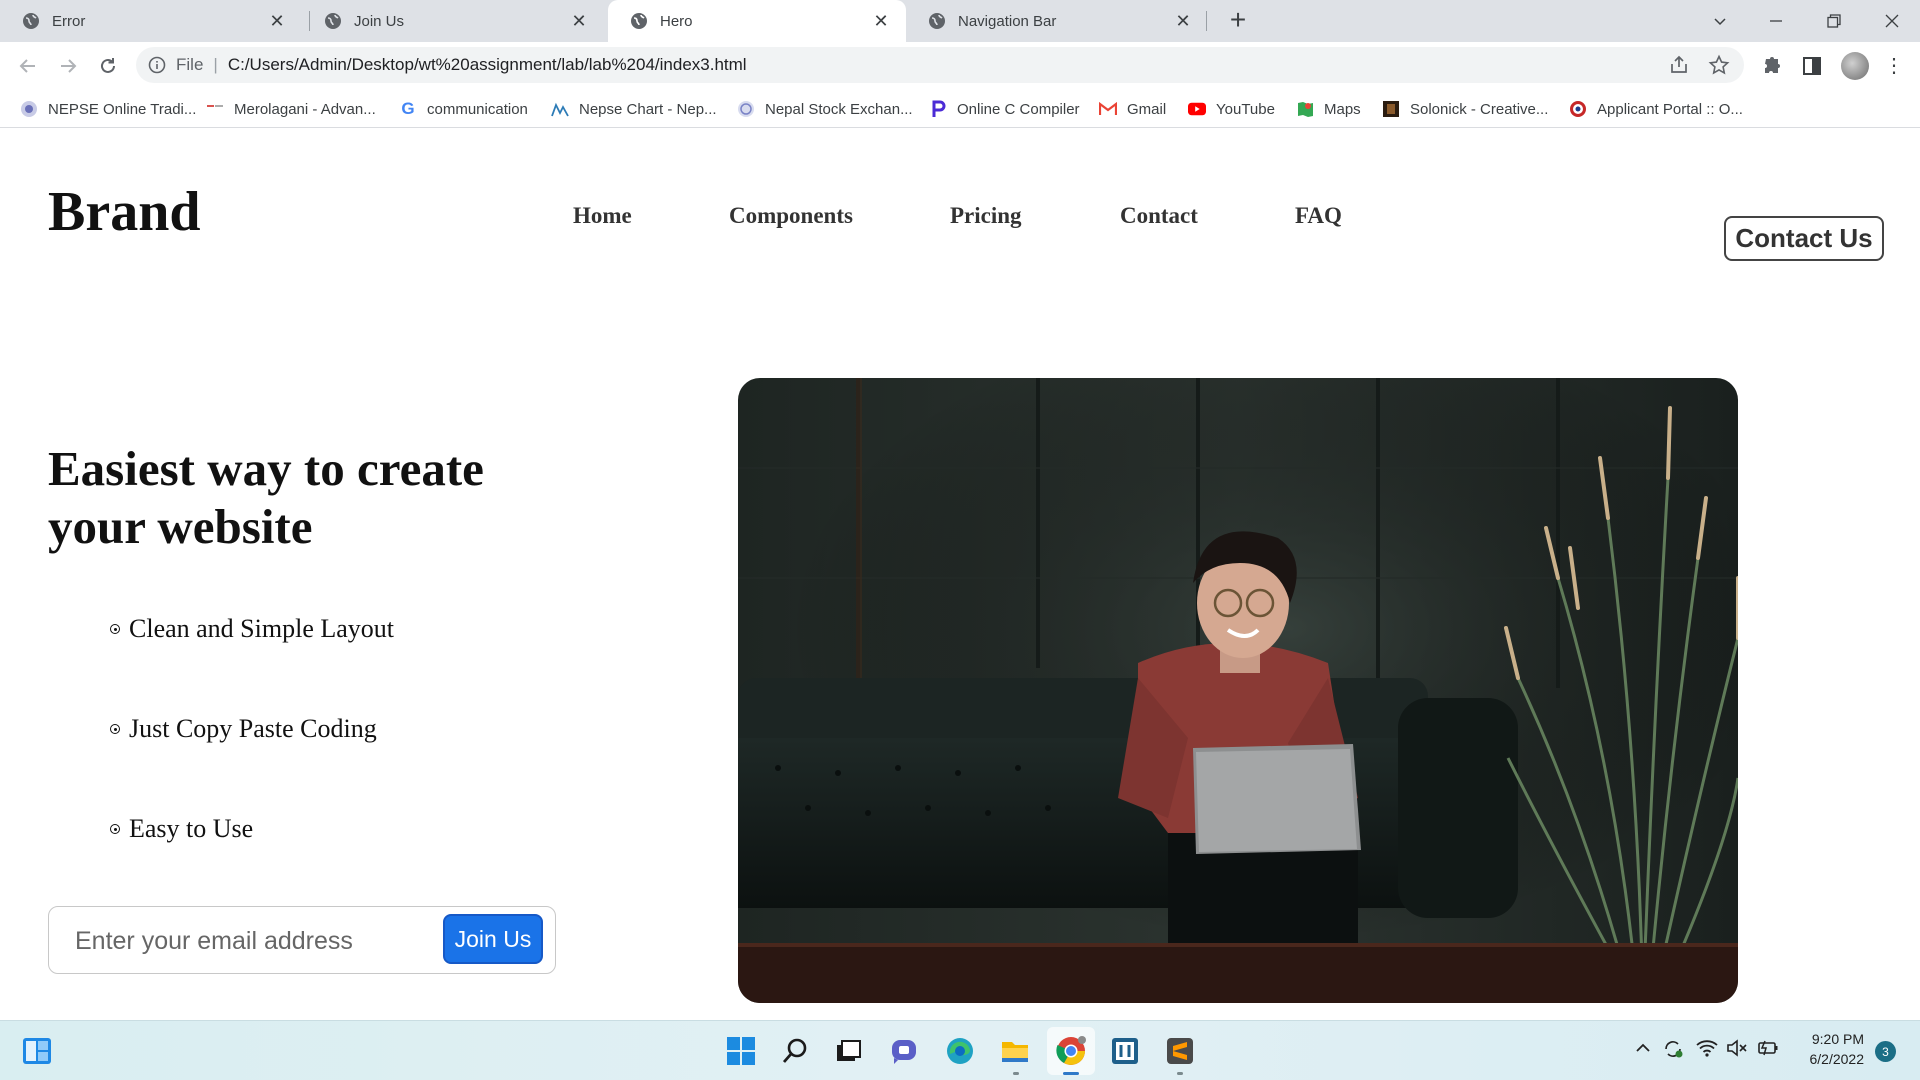  I want to click on sync-icon, so click(1673, 1051).